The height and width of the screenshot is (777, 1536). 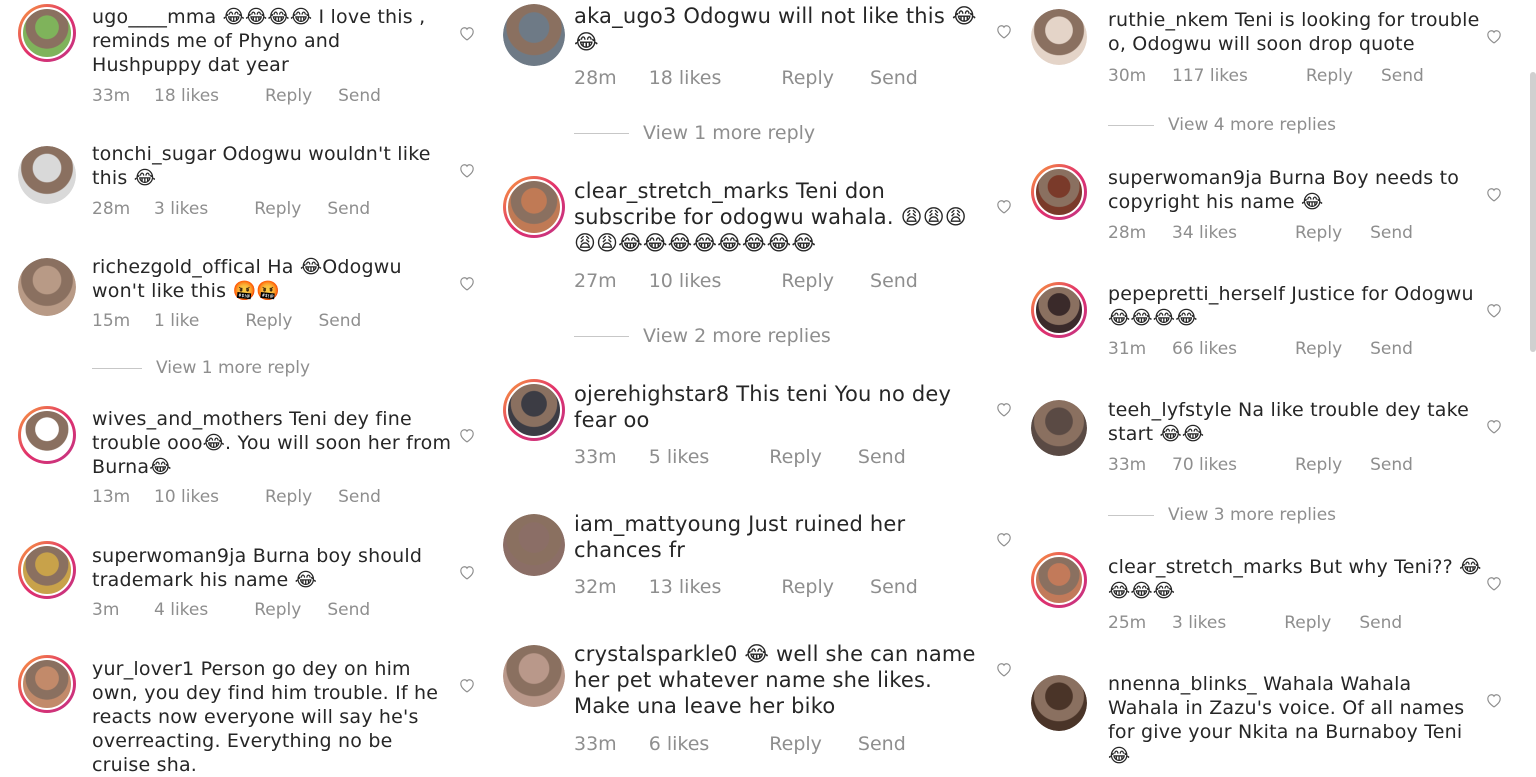 What do you see at coordinates (187, 419) in the screenshot?
I see `comment-username: wives_and_mothers` at bounding box center [187, 419].